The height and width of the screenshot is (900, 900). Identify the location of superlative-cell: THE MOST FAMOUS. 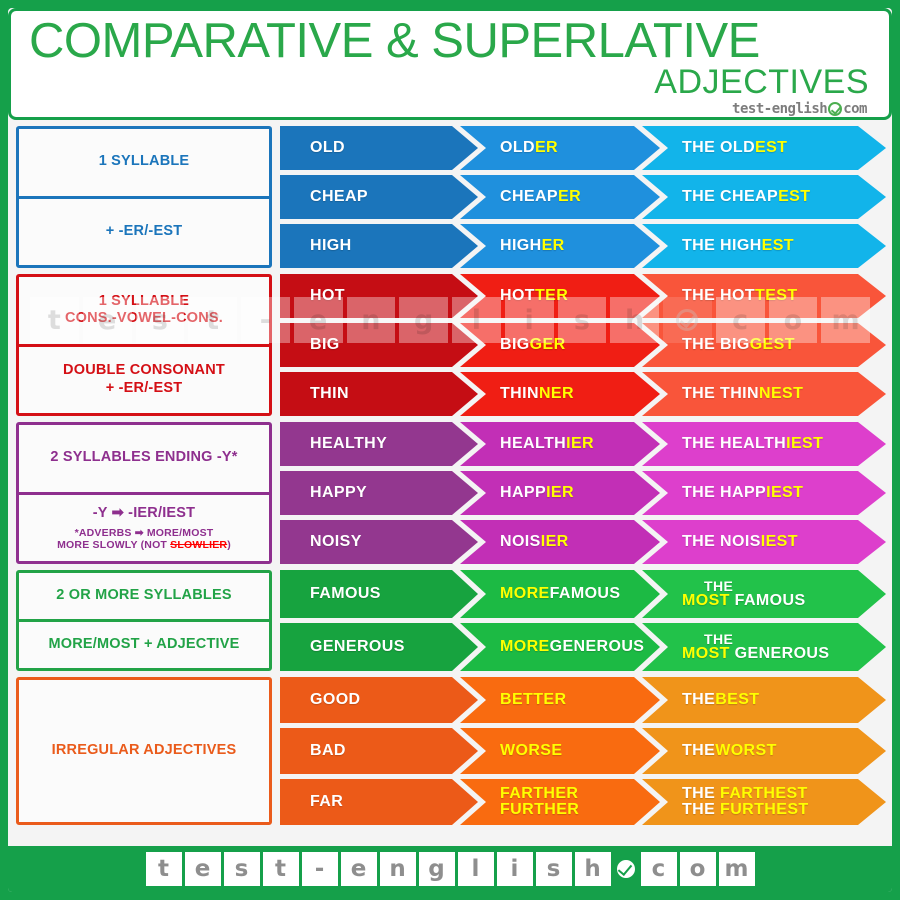
(764, 594).